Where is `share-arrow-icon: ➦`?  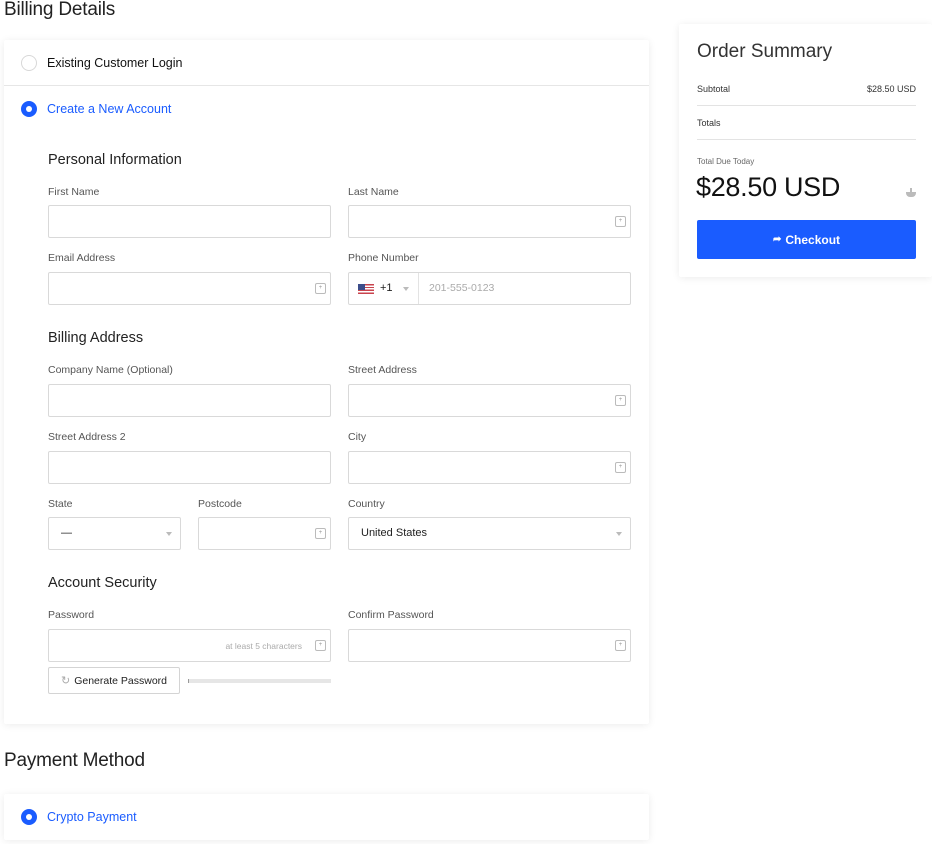
share-arrow-icon: ➦ is located at coordinates (777, 239).